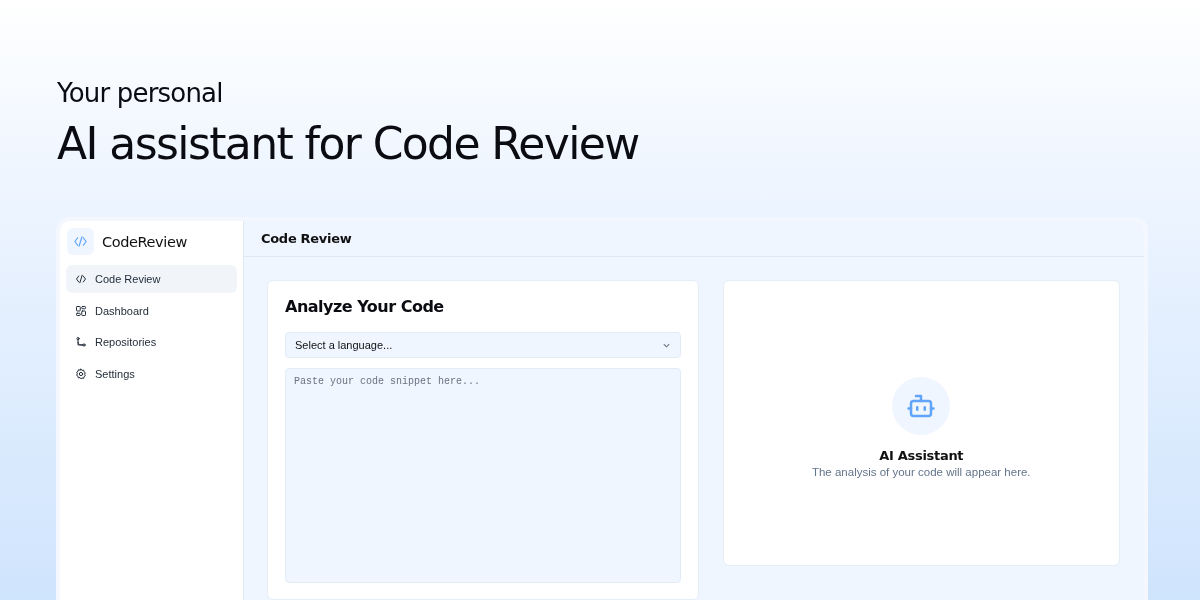 The height and width of the screenshot is (600, 1200). I want to click on hero-eyebrow: Your personal, so click(140, 93).